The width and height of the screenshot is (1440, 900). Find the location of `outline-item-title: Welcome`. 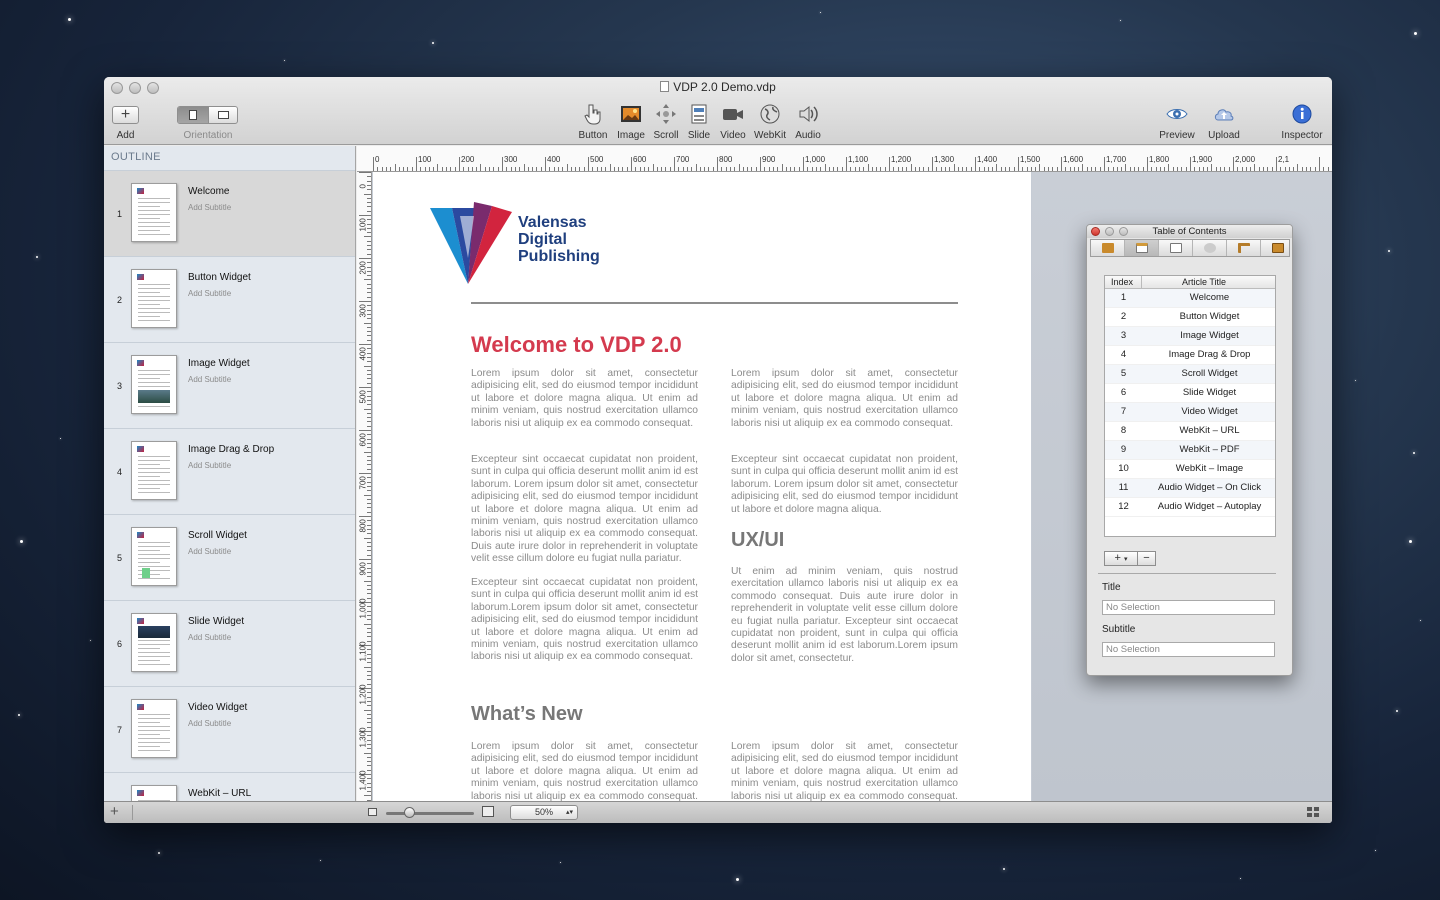

outline-item-title: Welcome is located at coordinates (209, 191).